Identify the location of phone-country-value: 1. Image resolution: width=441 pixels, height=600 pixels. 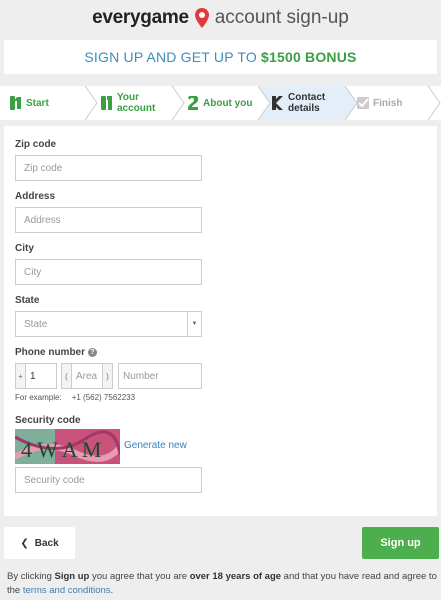
(33, 376).